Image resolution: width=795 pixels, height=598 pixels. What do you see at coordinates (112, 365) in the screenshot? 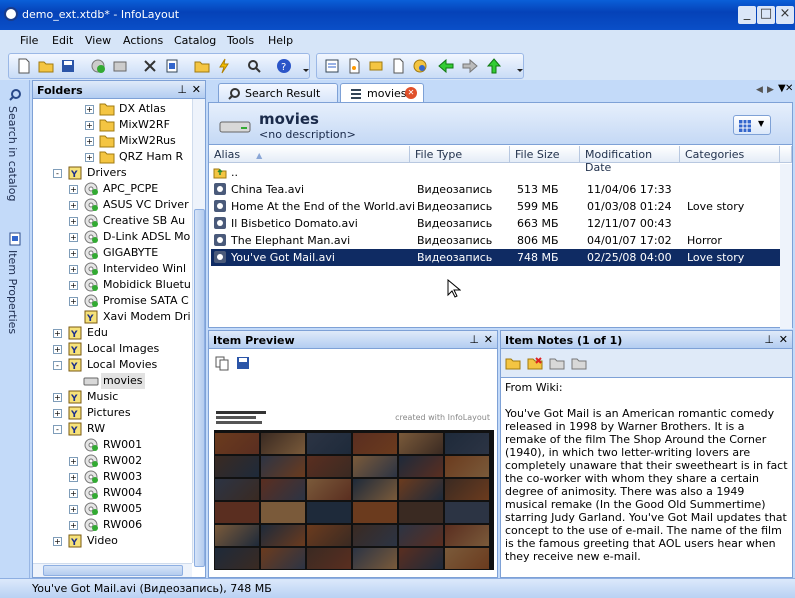
I see `folder-tree-item: - Y Local Movies` at bounding box center [112, 365].